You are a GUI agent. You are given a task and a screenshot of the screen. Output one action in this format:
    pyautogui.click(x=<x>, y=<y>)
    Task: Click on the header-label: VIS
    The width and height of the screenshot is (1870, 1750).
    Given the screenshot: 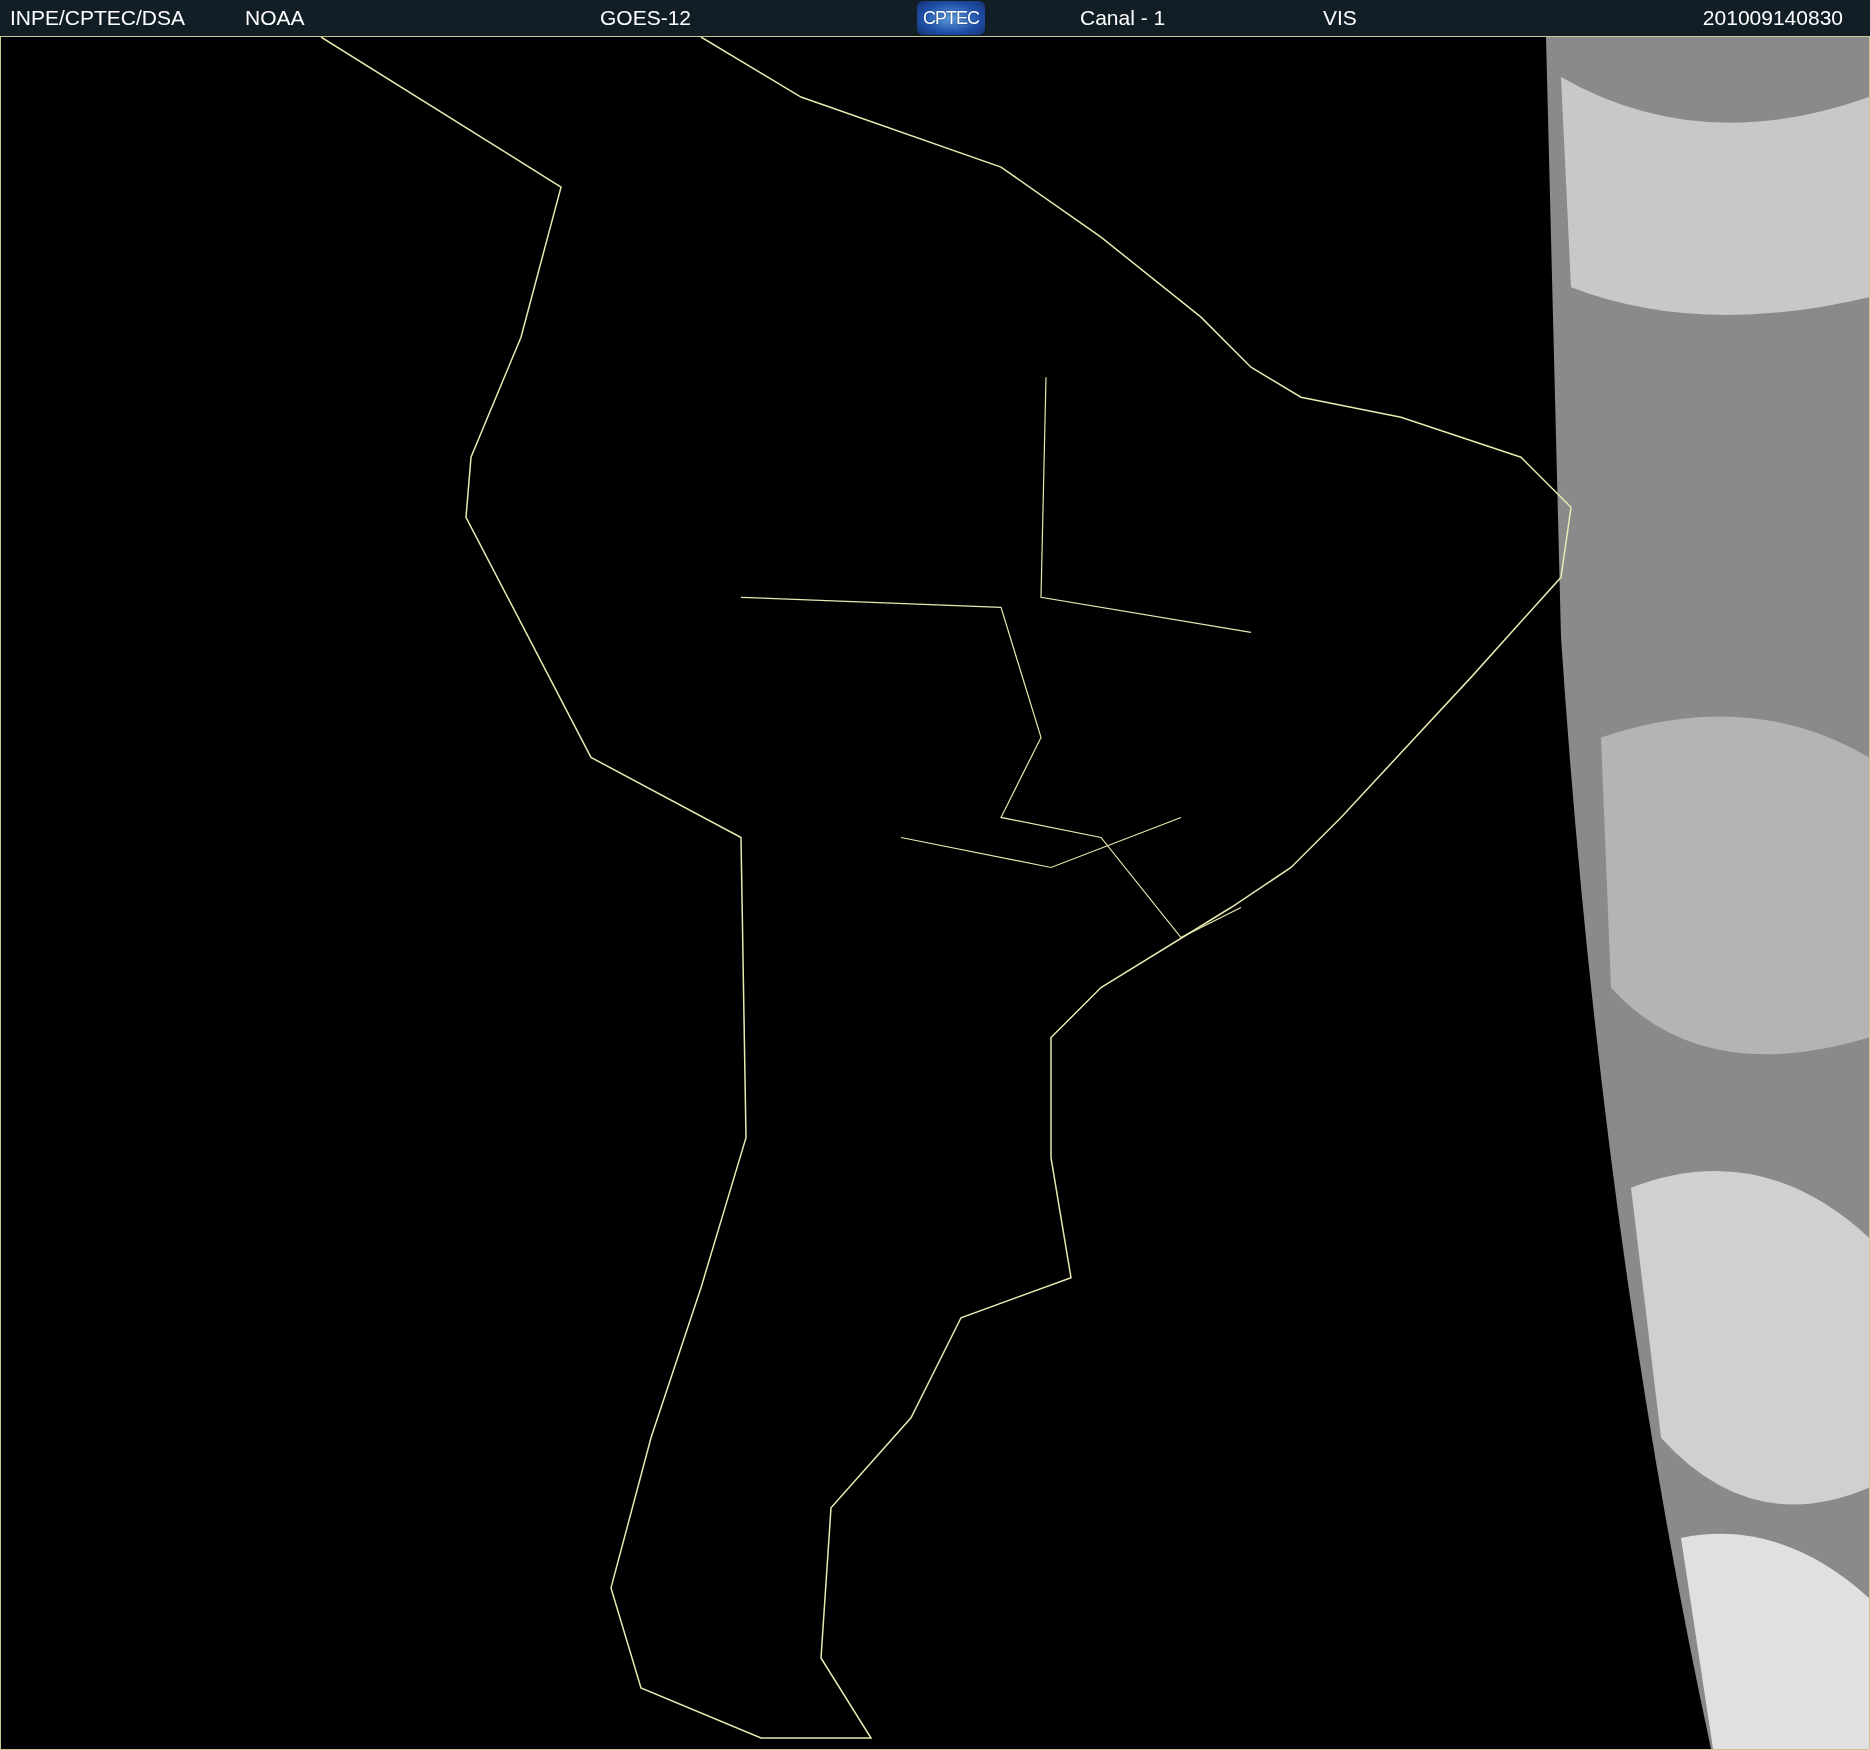 What is the action you would take?
    pyautogui.click(x=1340, y=18)
    